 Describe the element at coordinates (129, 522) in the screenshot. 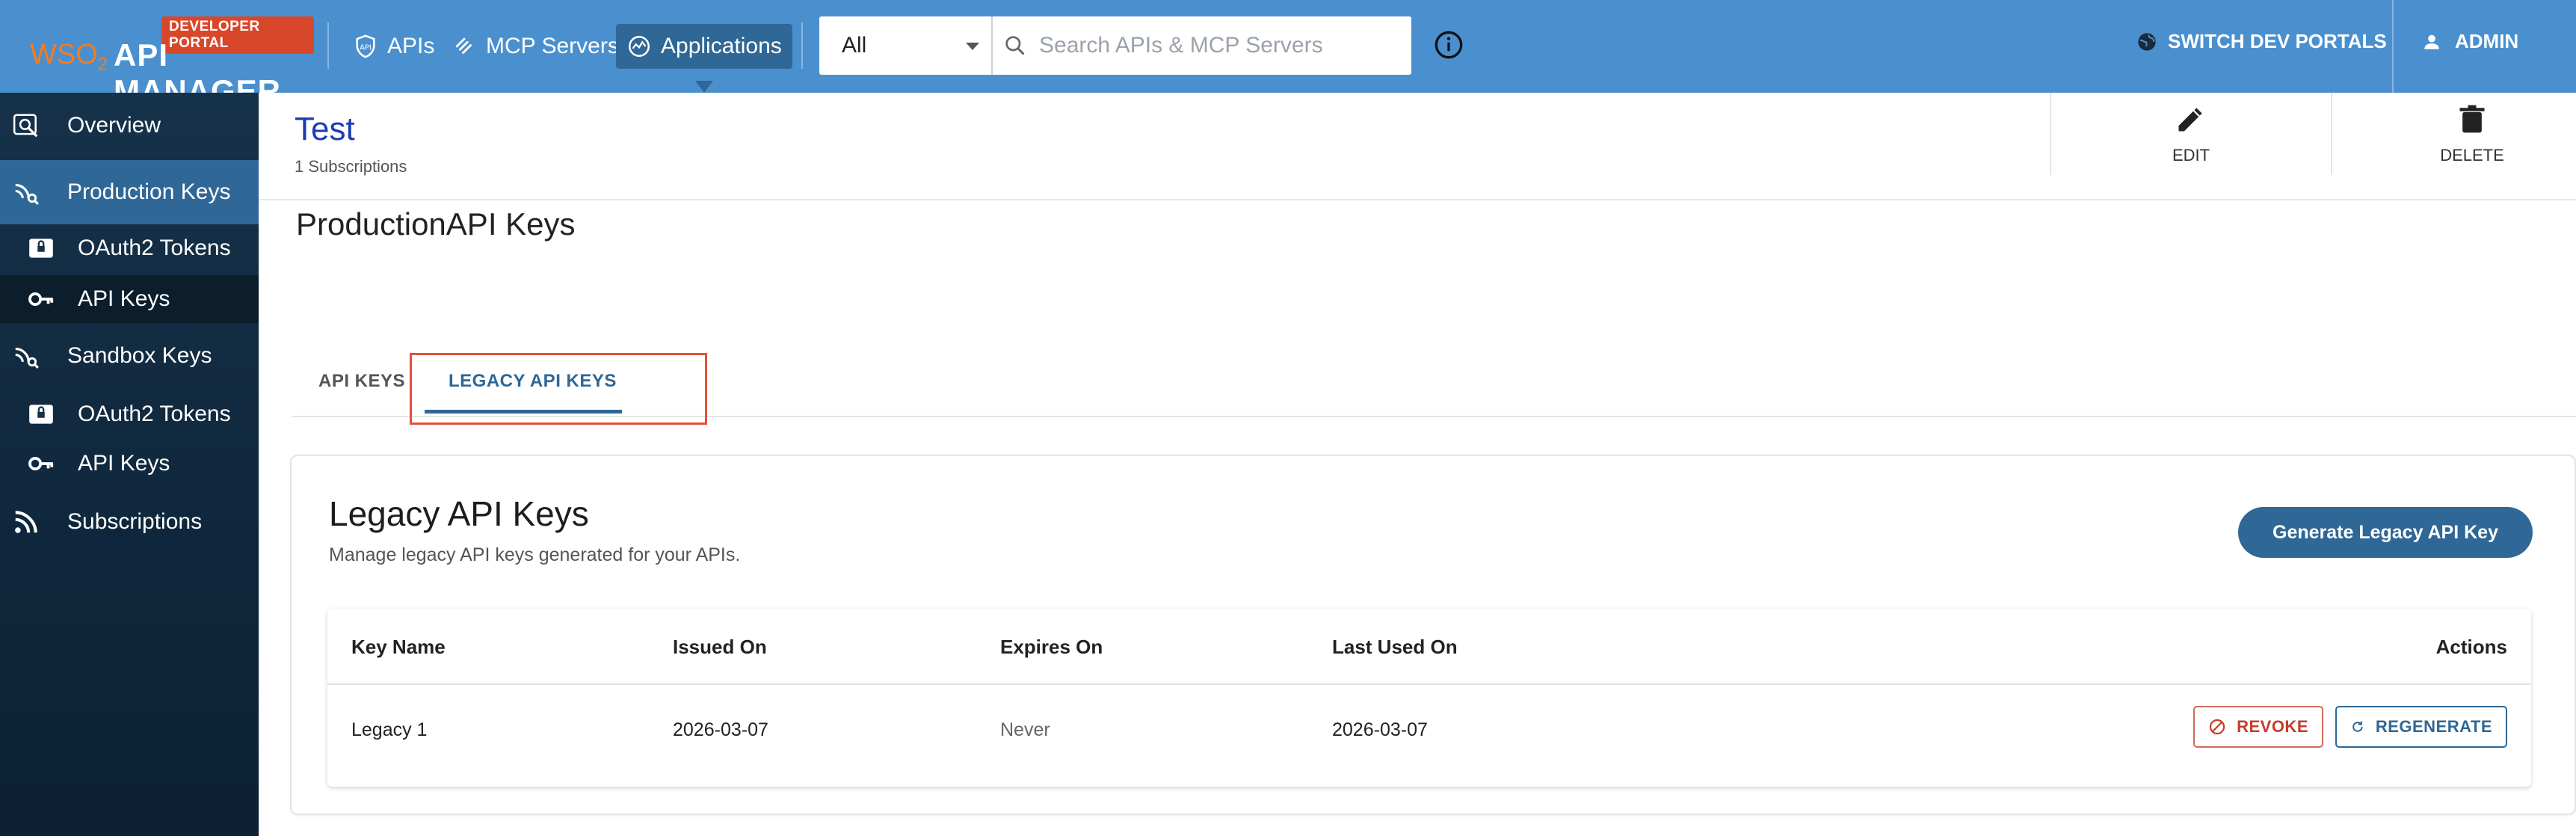

I see `sidebar-item-subscriptions: Subscriptions` at that location.